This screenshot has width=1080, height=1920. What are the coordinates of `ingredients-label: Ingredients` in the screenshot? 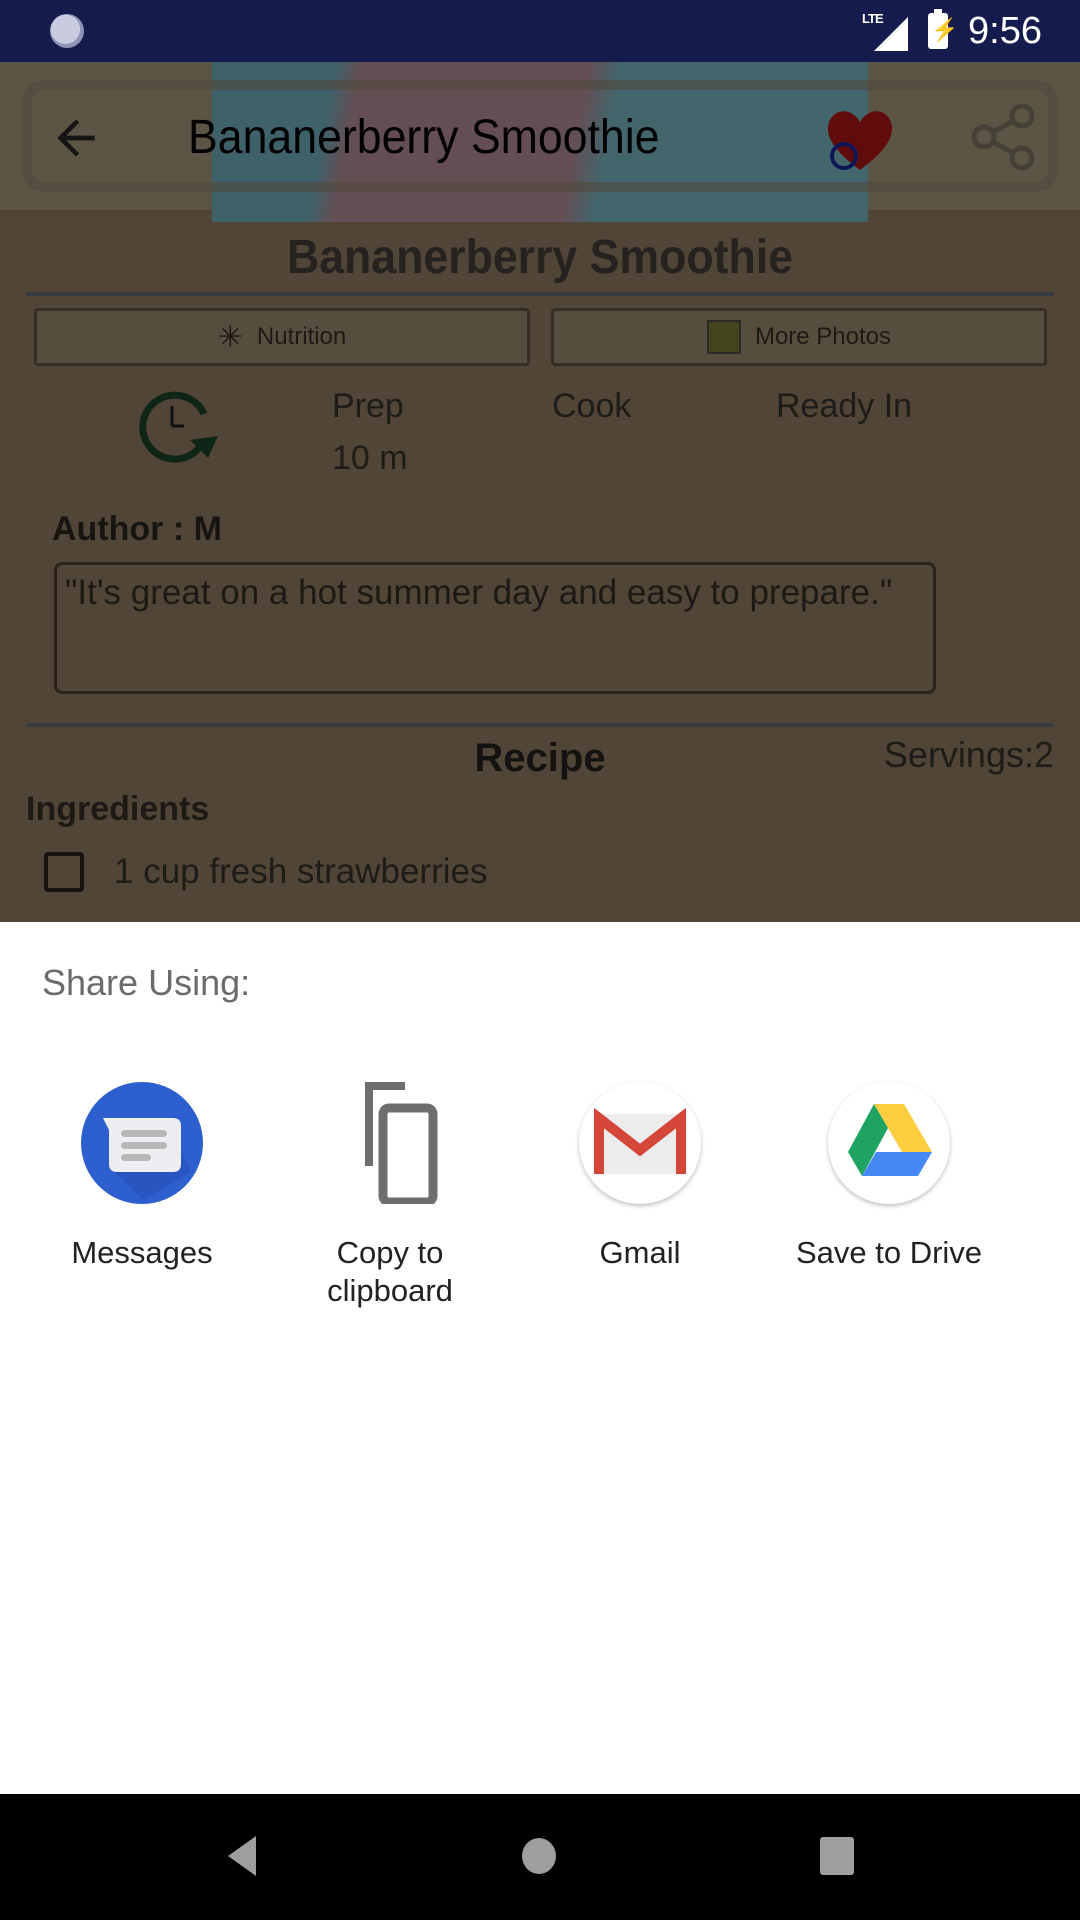 It's located at (118, 809).